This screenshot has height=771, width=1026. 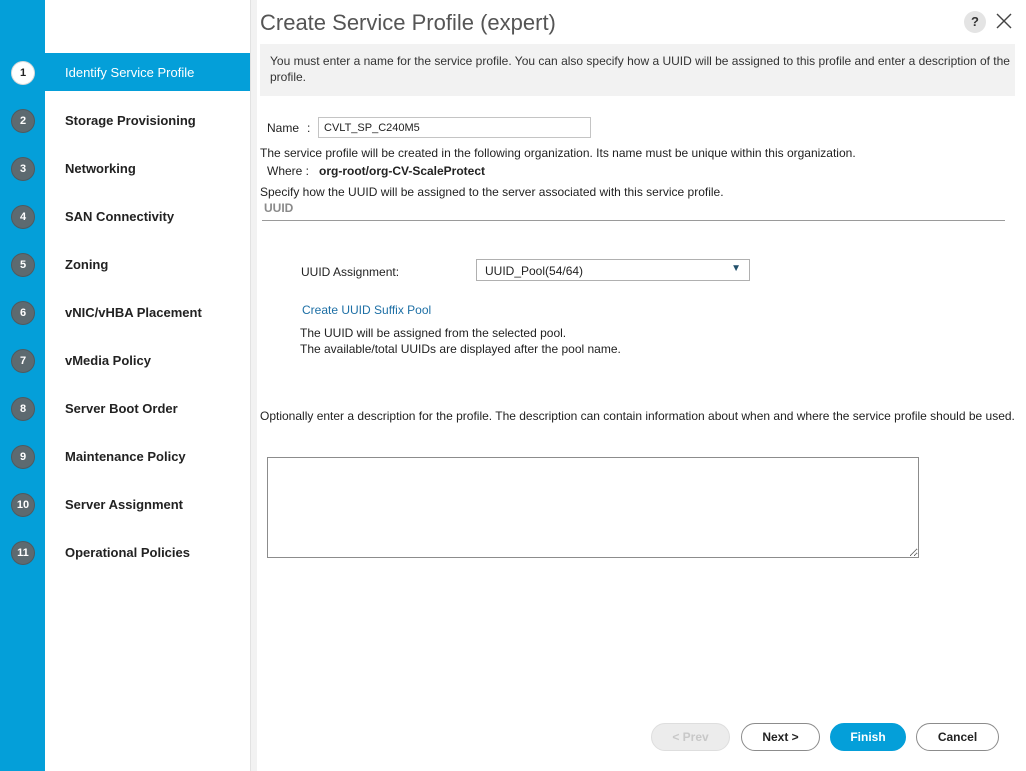 What do you see at coordinates (350, 272) in the screenshot?
I see `uuid-assignment-label: UUID Assignment:` at bounding box center [350, 272].